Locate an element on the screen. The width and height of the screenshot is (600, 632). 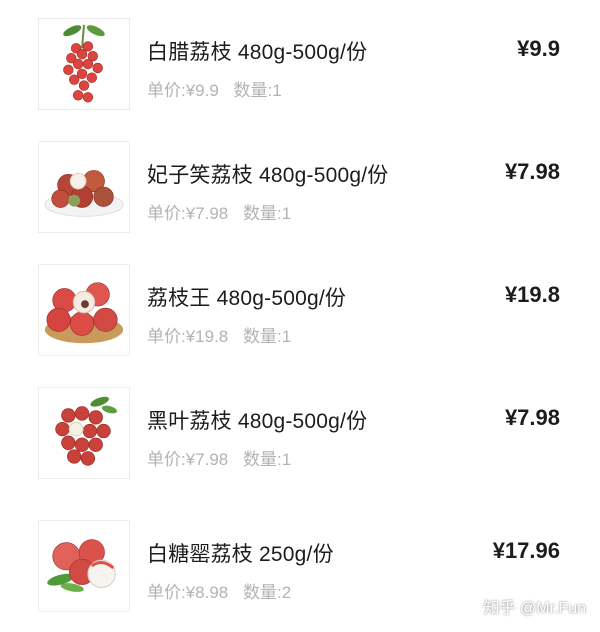
unit-price: 单价:¥19.8 is located at coordinates (188, 336).